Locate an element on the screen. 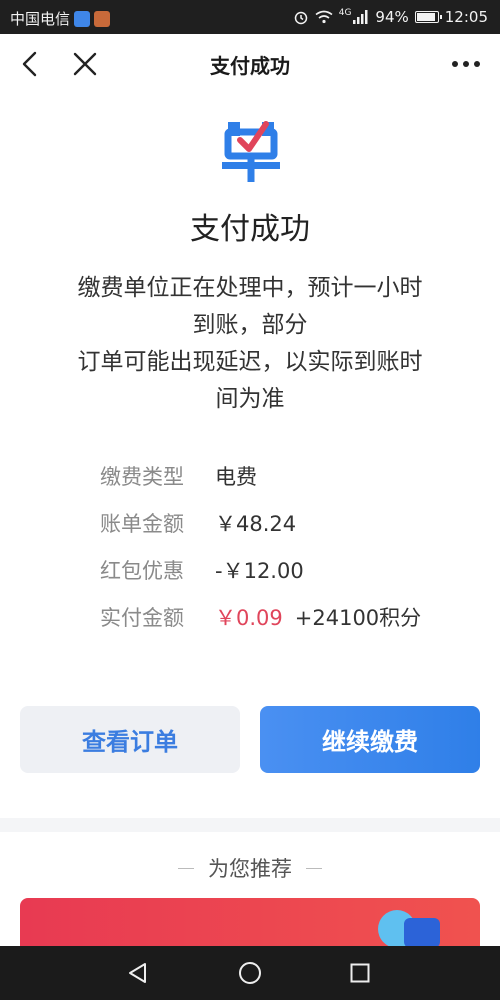  battery-icon is located at coordinates (428, 17).